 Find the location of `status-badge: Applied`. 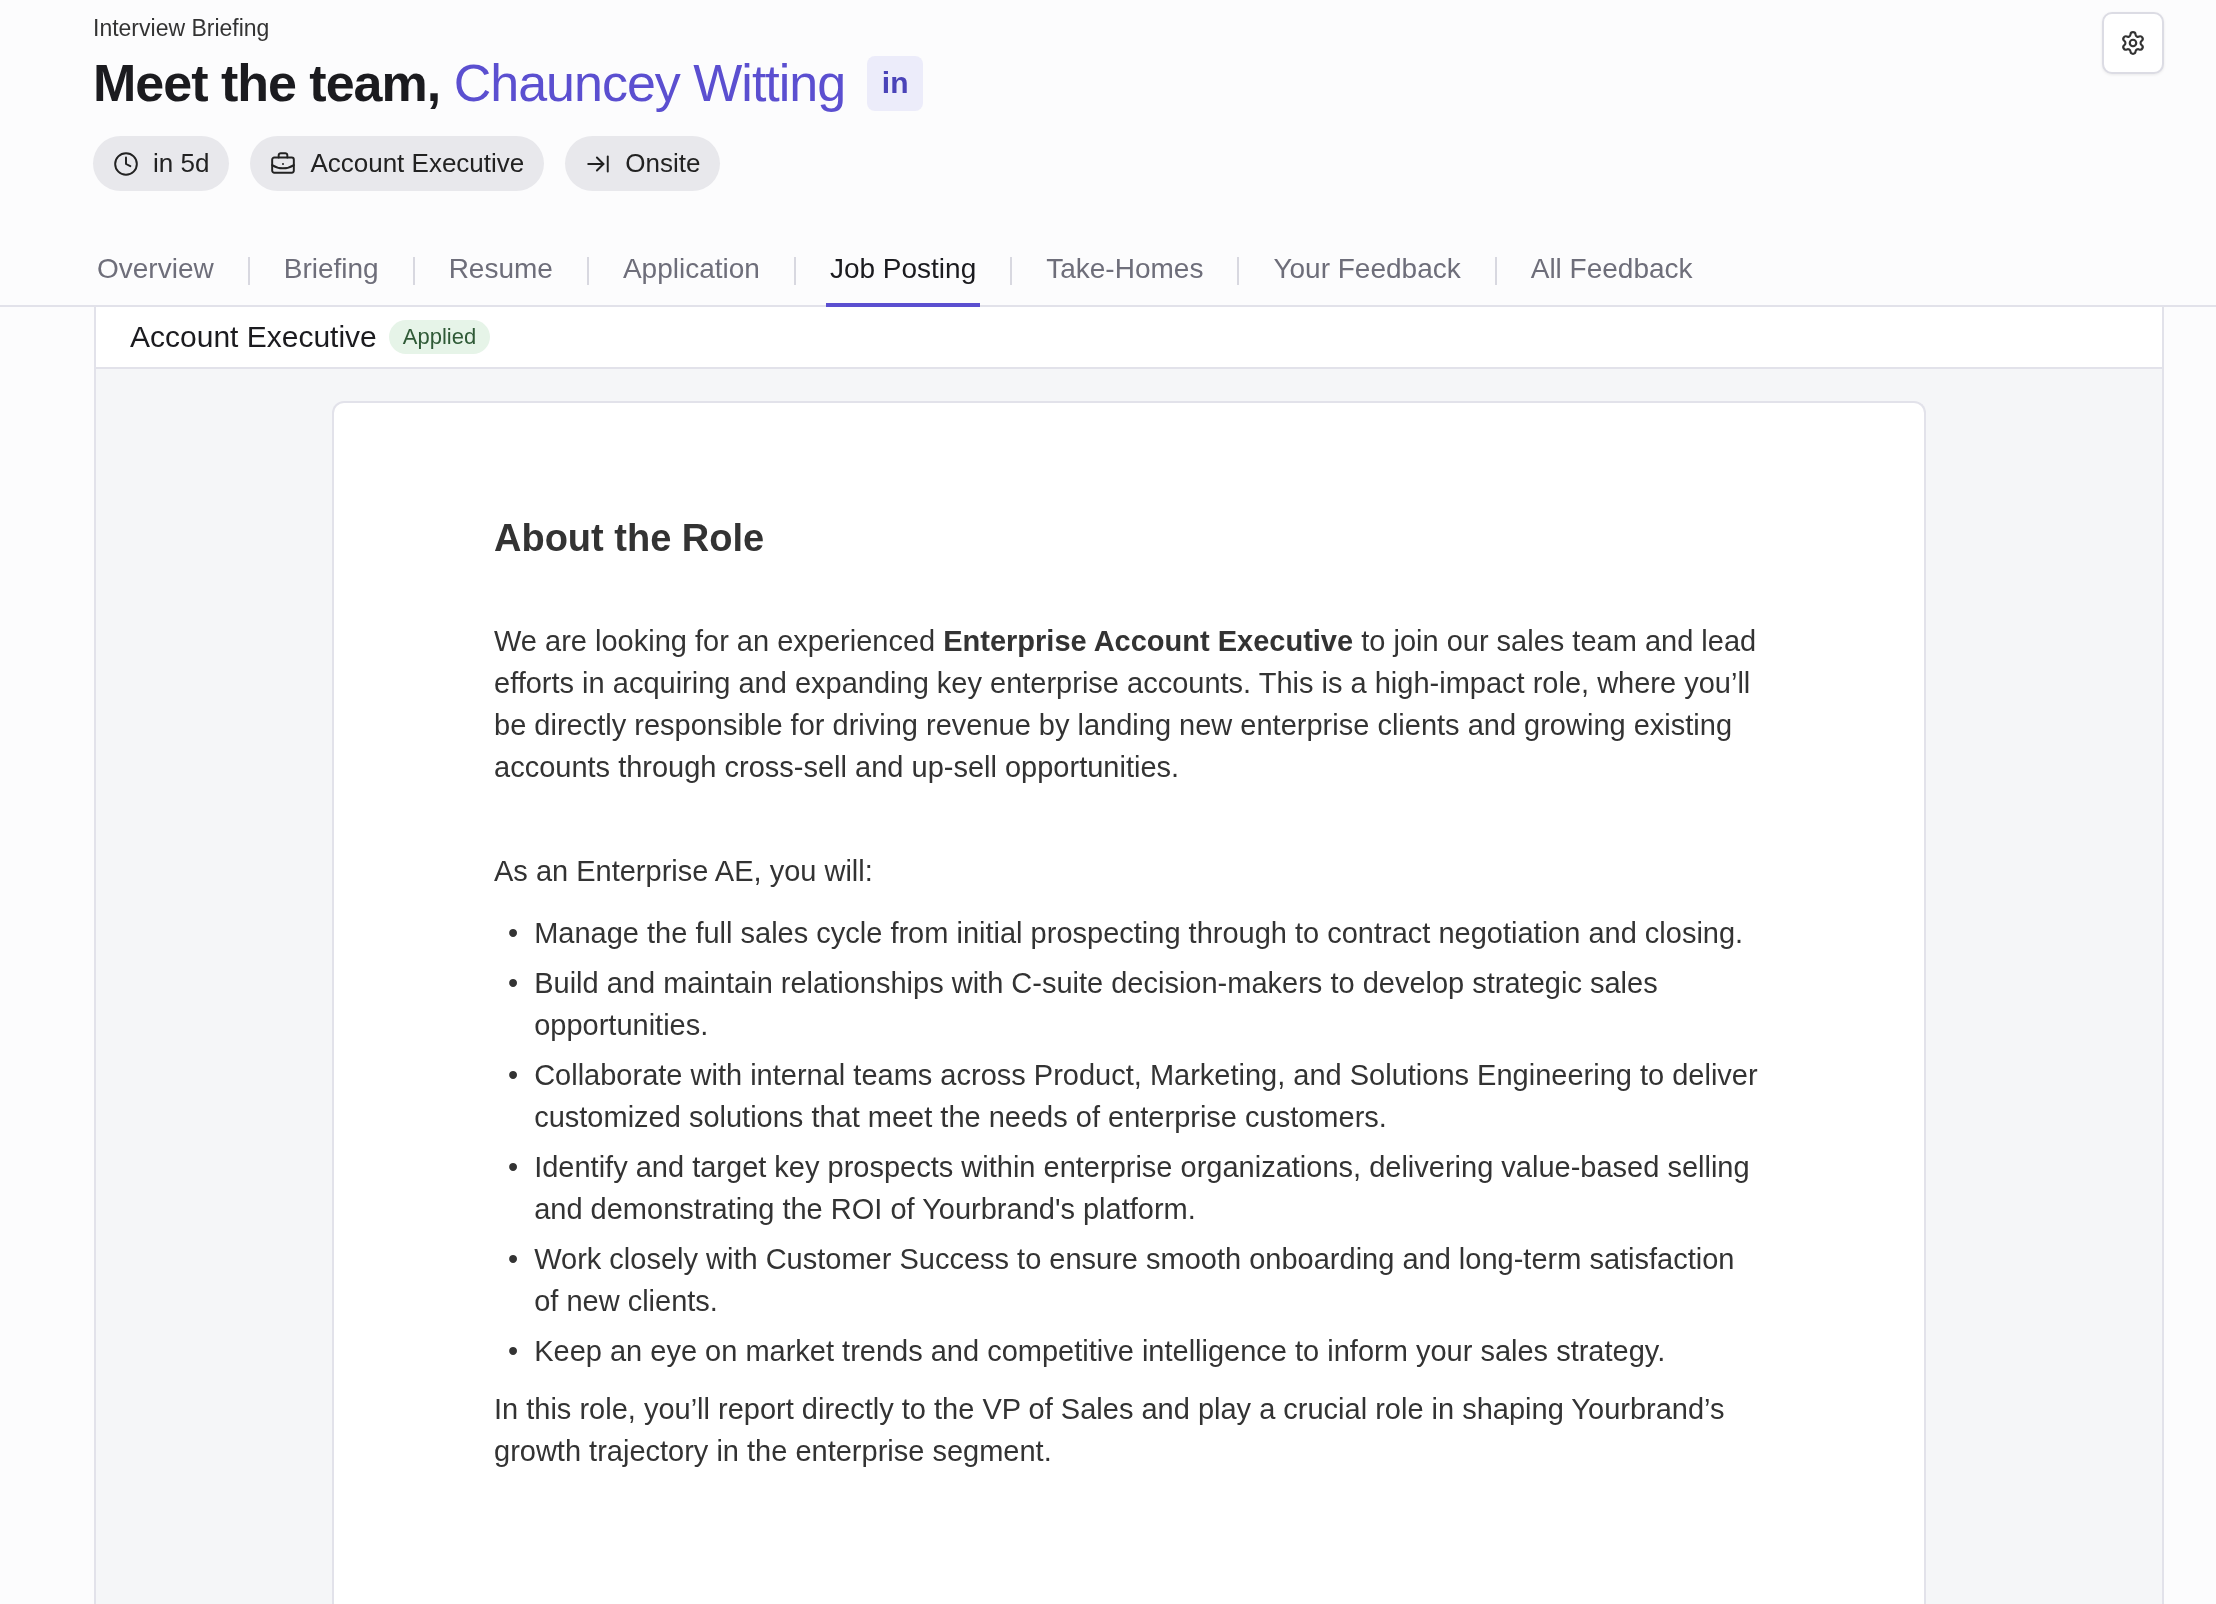

status-badge: Applied is located at coordinates (439, 337).